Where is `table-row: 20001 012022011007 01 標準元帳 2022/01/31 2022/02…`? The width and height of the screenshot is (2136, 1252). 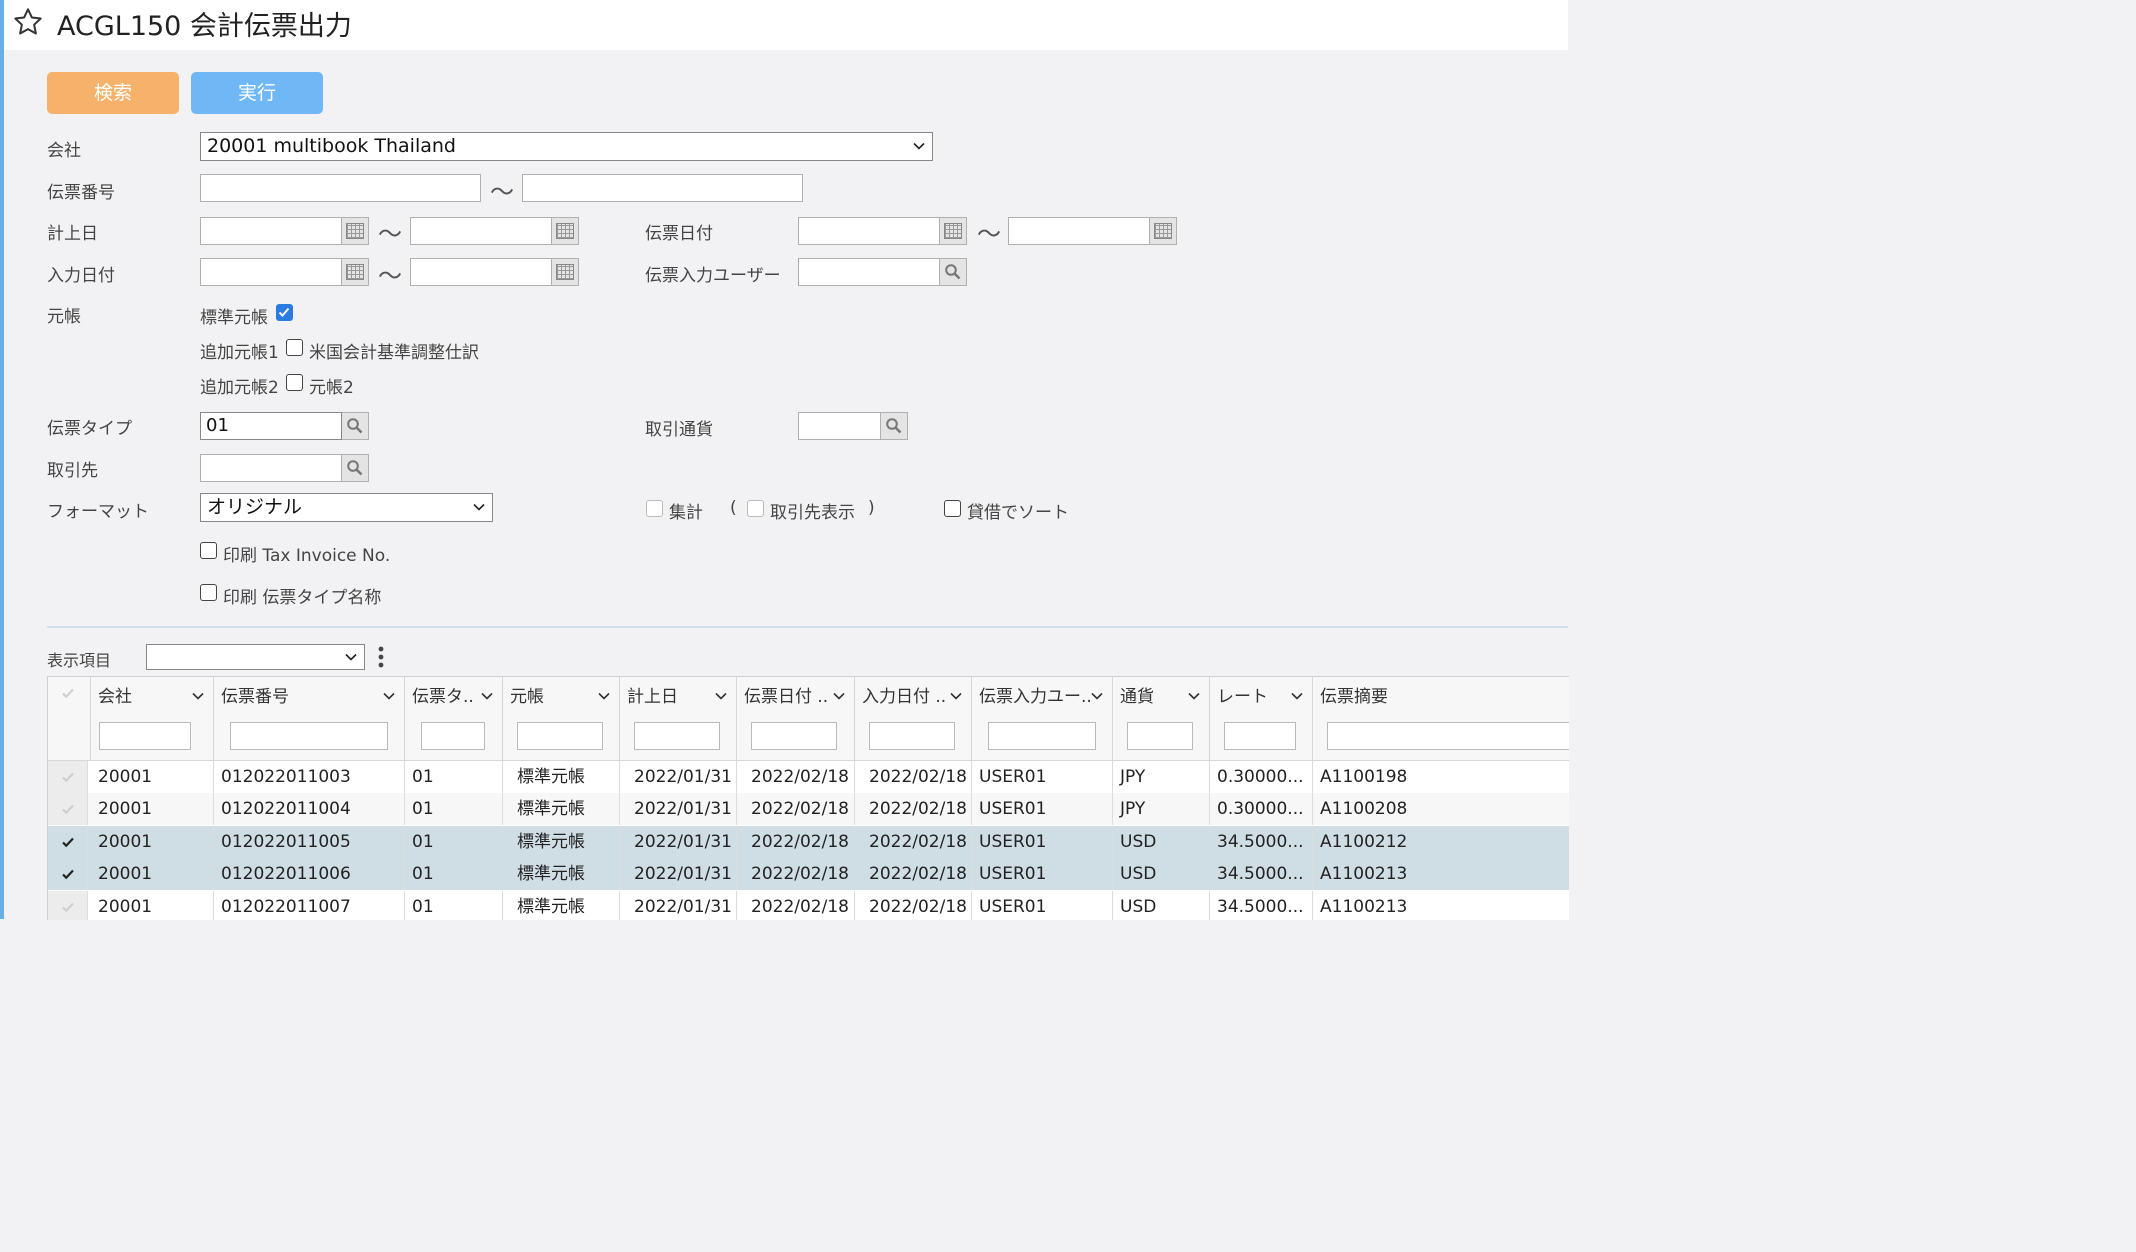 table-row: 20001 012022011007 01 標準元帳 2022/01/31 2022/02… is located at coordinates (808, 905).